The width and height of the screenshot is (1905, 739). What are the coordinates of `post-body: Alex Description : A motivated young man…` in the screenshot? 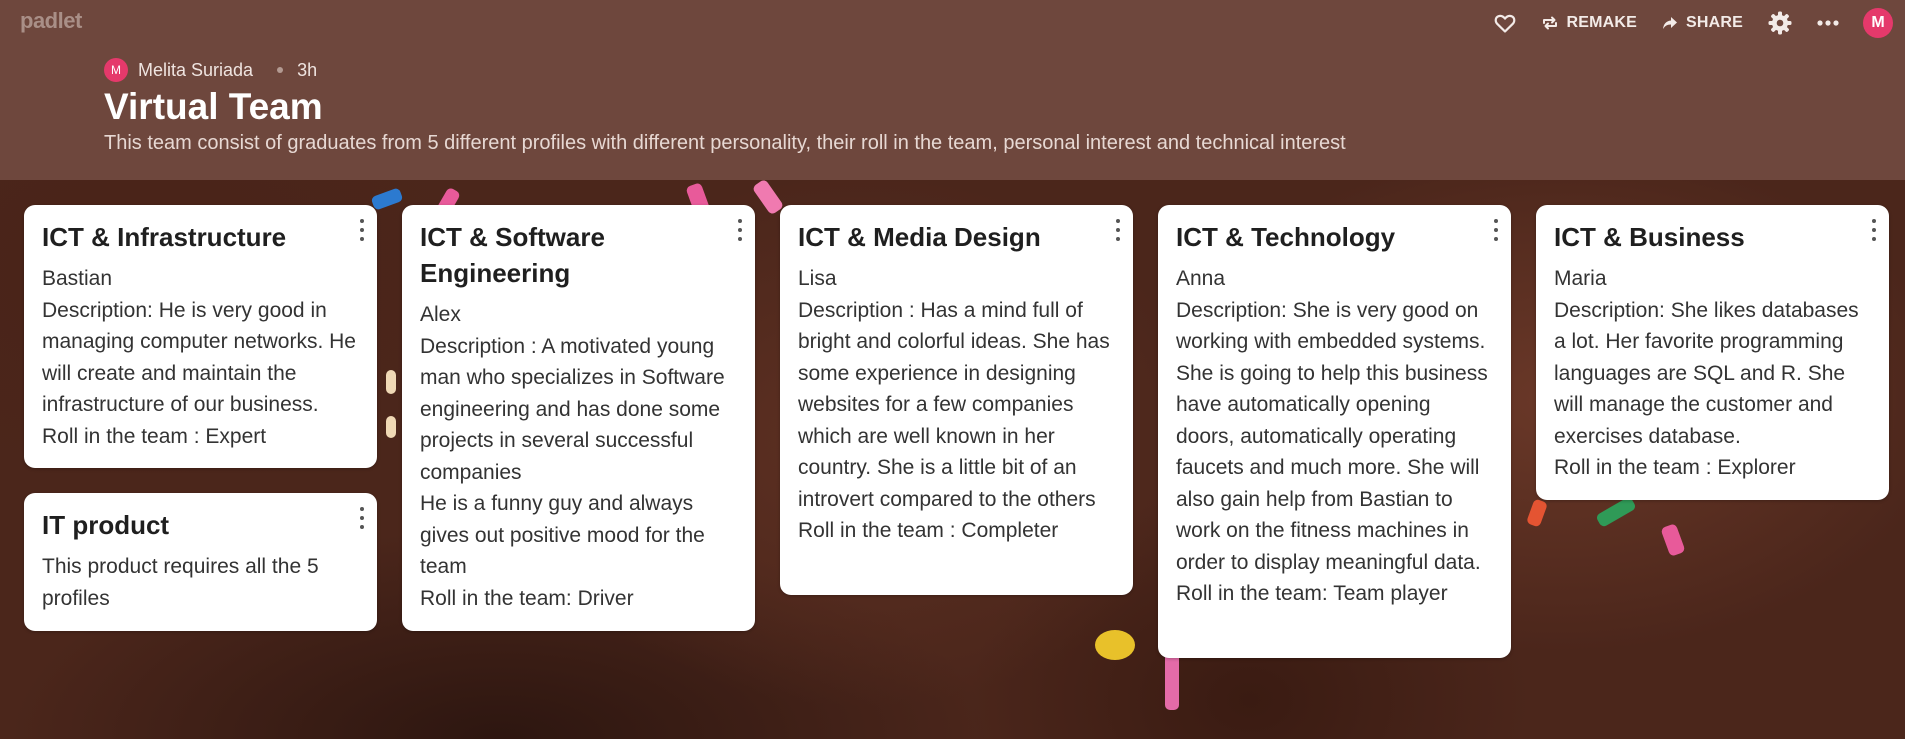 It's located at (572, 456).